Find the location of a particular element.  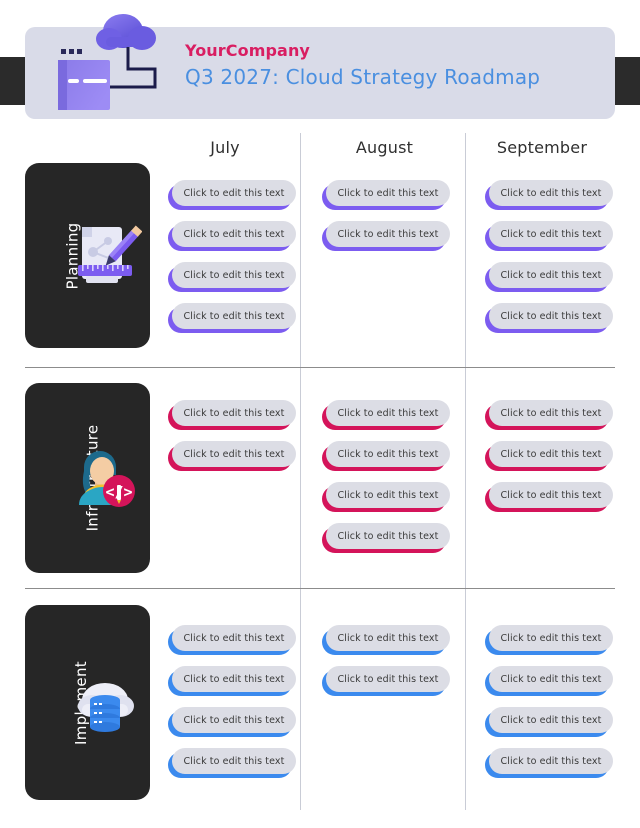

column-header-september: September is located at coordinates (542, 147).